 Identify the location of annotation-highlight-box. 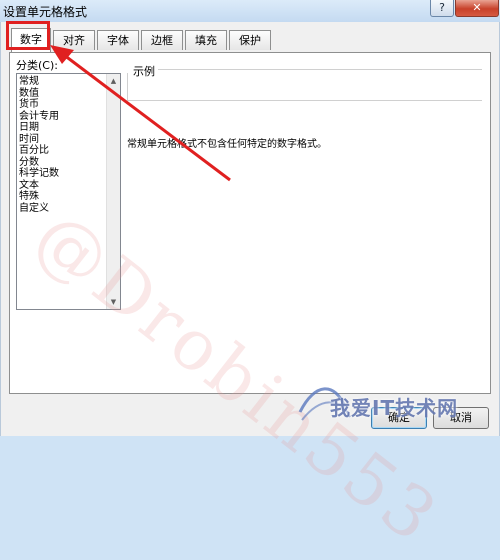
(28, 35).